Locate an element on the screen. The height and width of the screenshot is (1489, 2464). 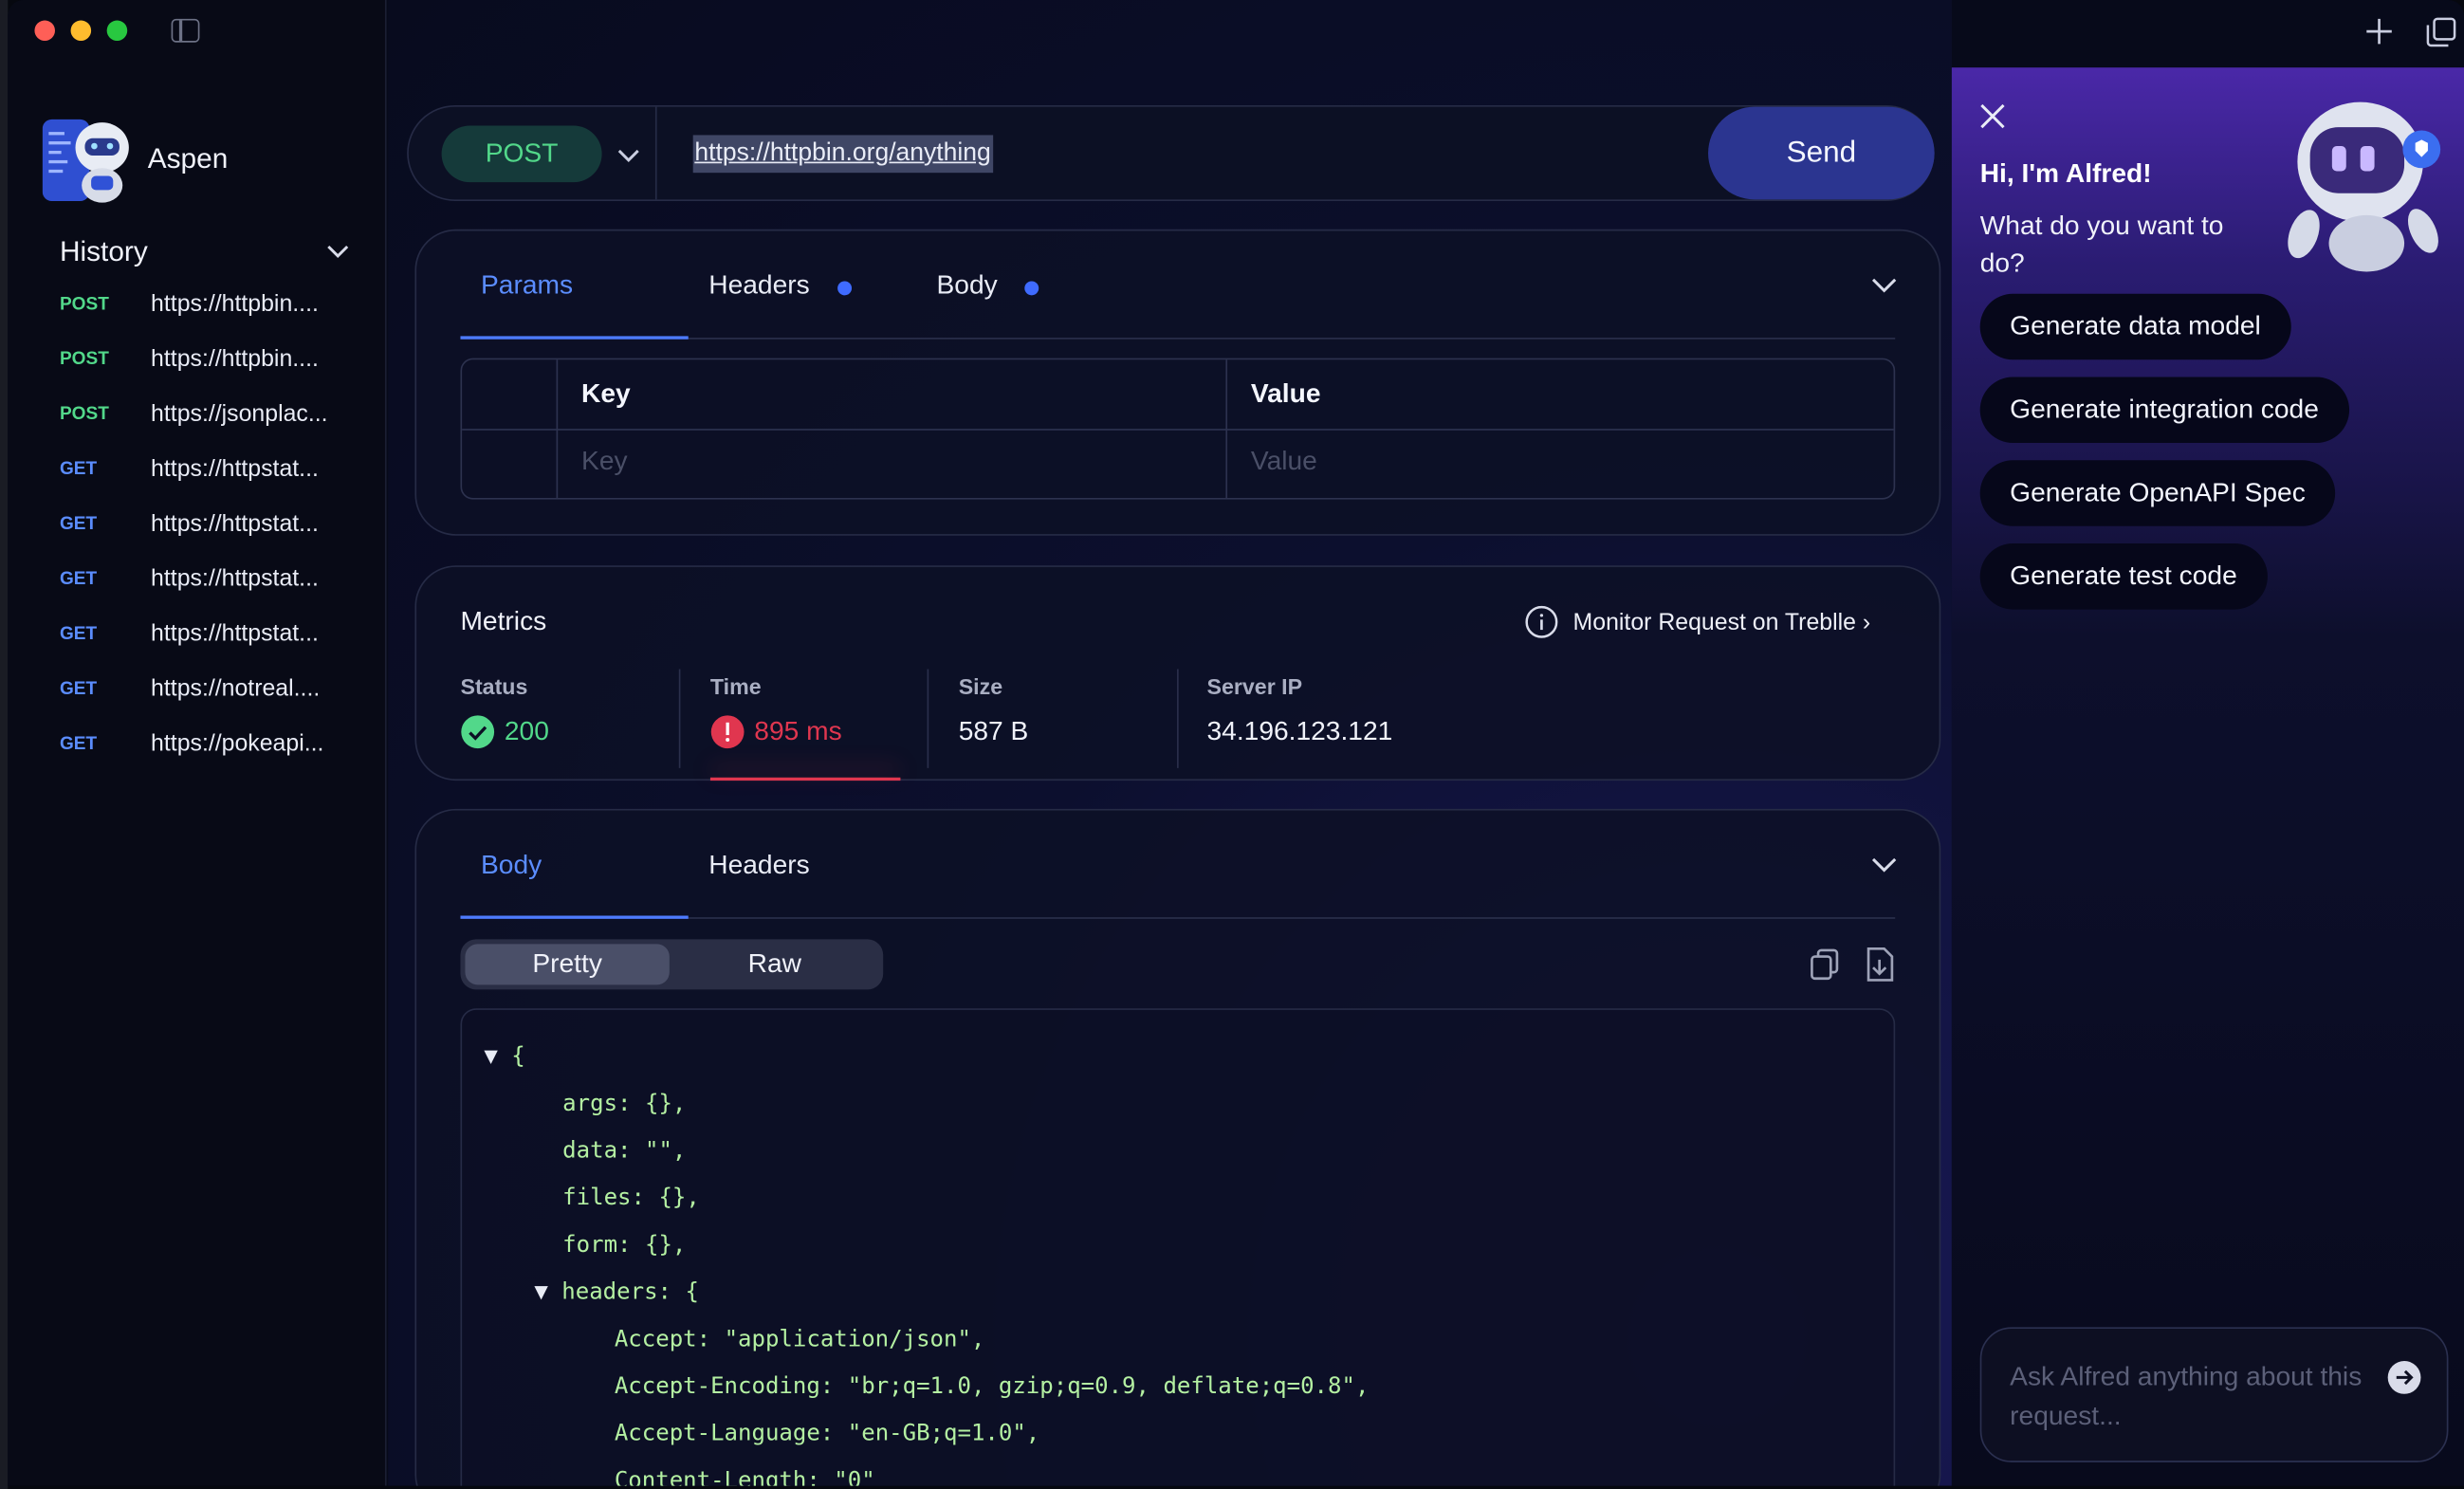
copy-icon is located at coordinates (1824, 964).